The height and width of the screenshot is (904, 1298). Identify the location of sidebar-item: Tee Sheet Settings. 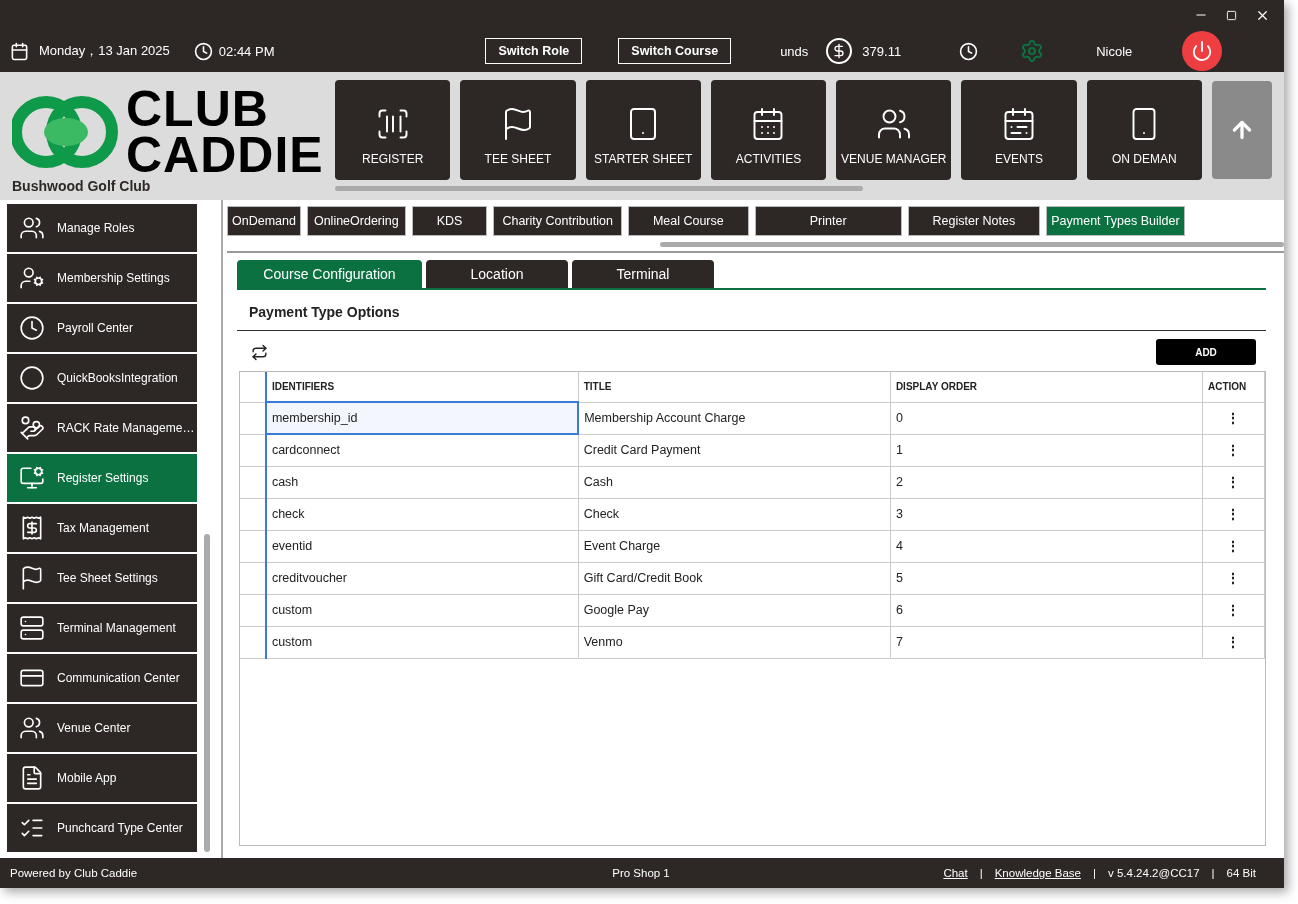
(102, 578).